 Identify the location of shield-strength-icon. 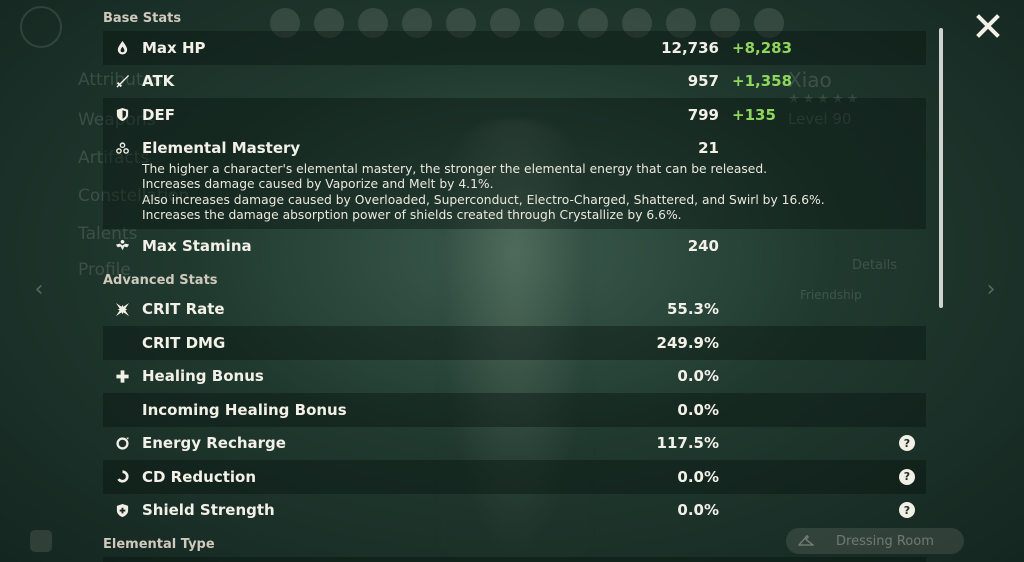
(122, 510).